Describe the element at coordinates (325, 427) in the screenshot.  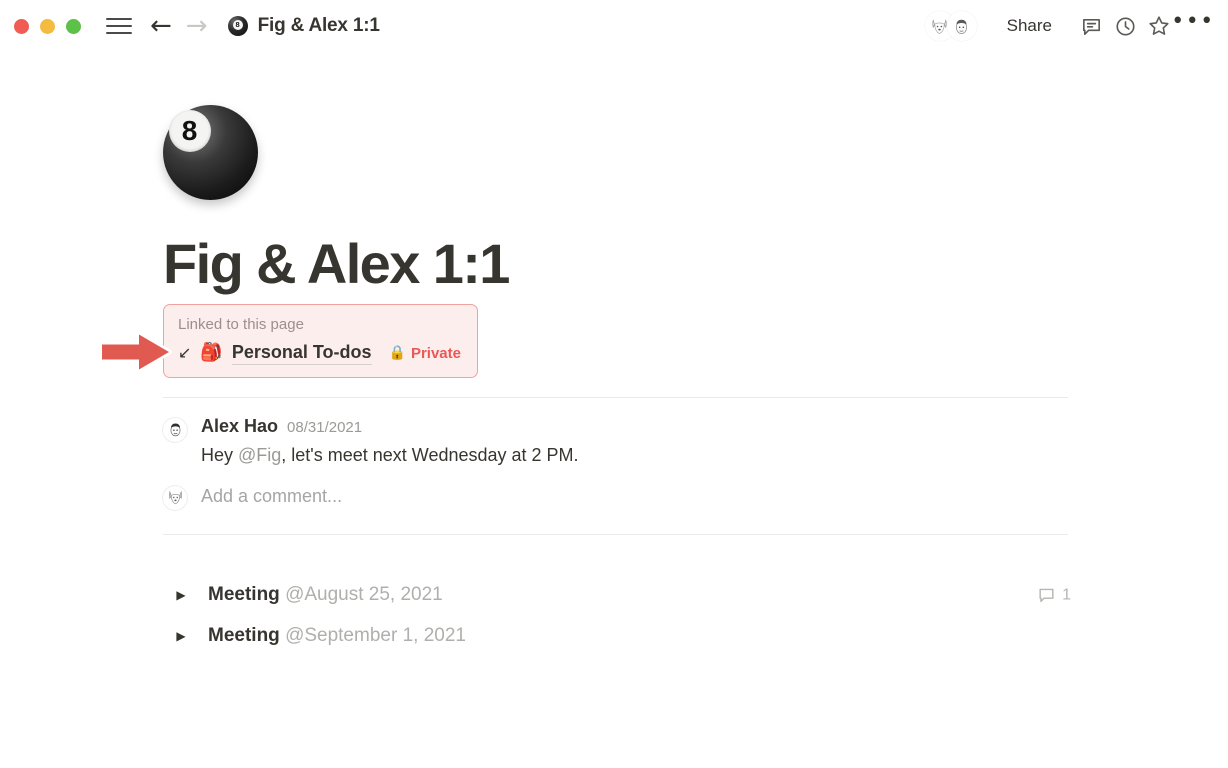
I see `comment-date: 08/31/2021` at that location.